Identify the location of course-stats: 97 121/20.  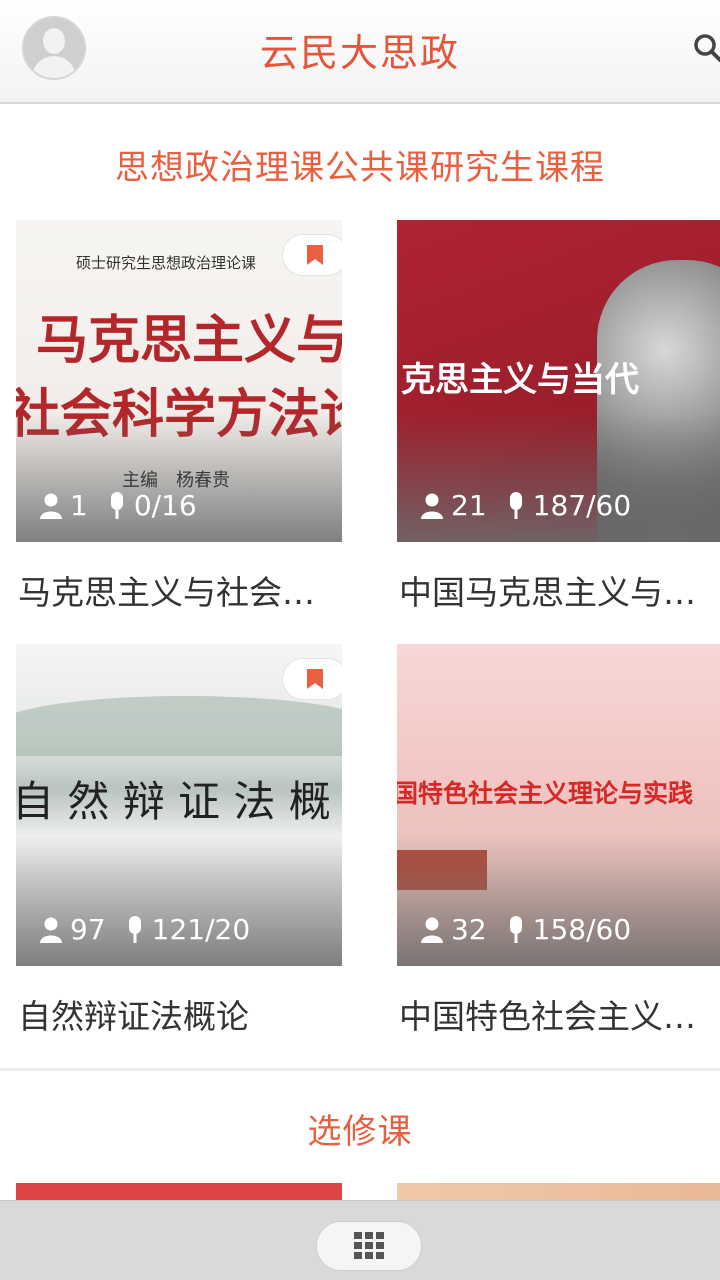
(155, 929).